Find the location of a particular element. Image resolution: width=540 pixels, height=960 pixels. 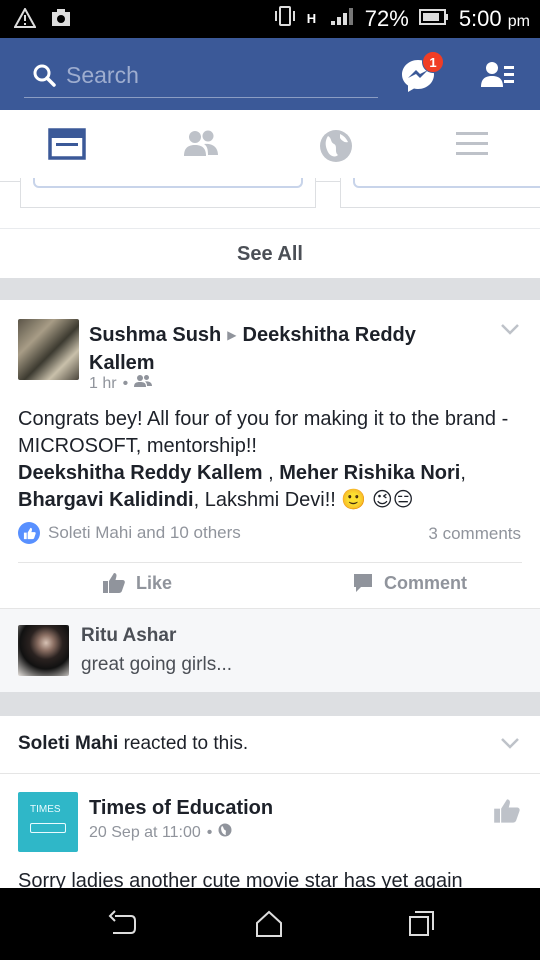

back-button is located at coordinates (122, 924).